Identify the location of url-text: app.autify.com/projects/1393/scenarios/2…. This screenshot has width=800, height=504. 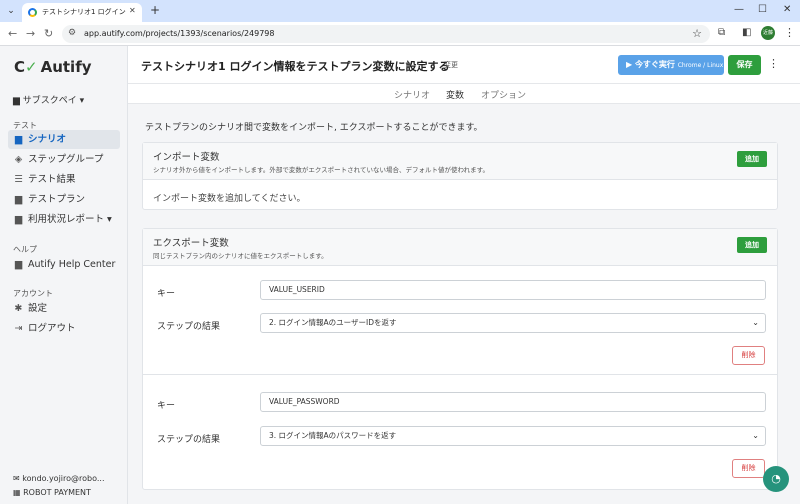
(179, 33).